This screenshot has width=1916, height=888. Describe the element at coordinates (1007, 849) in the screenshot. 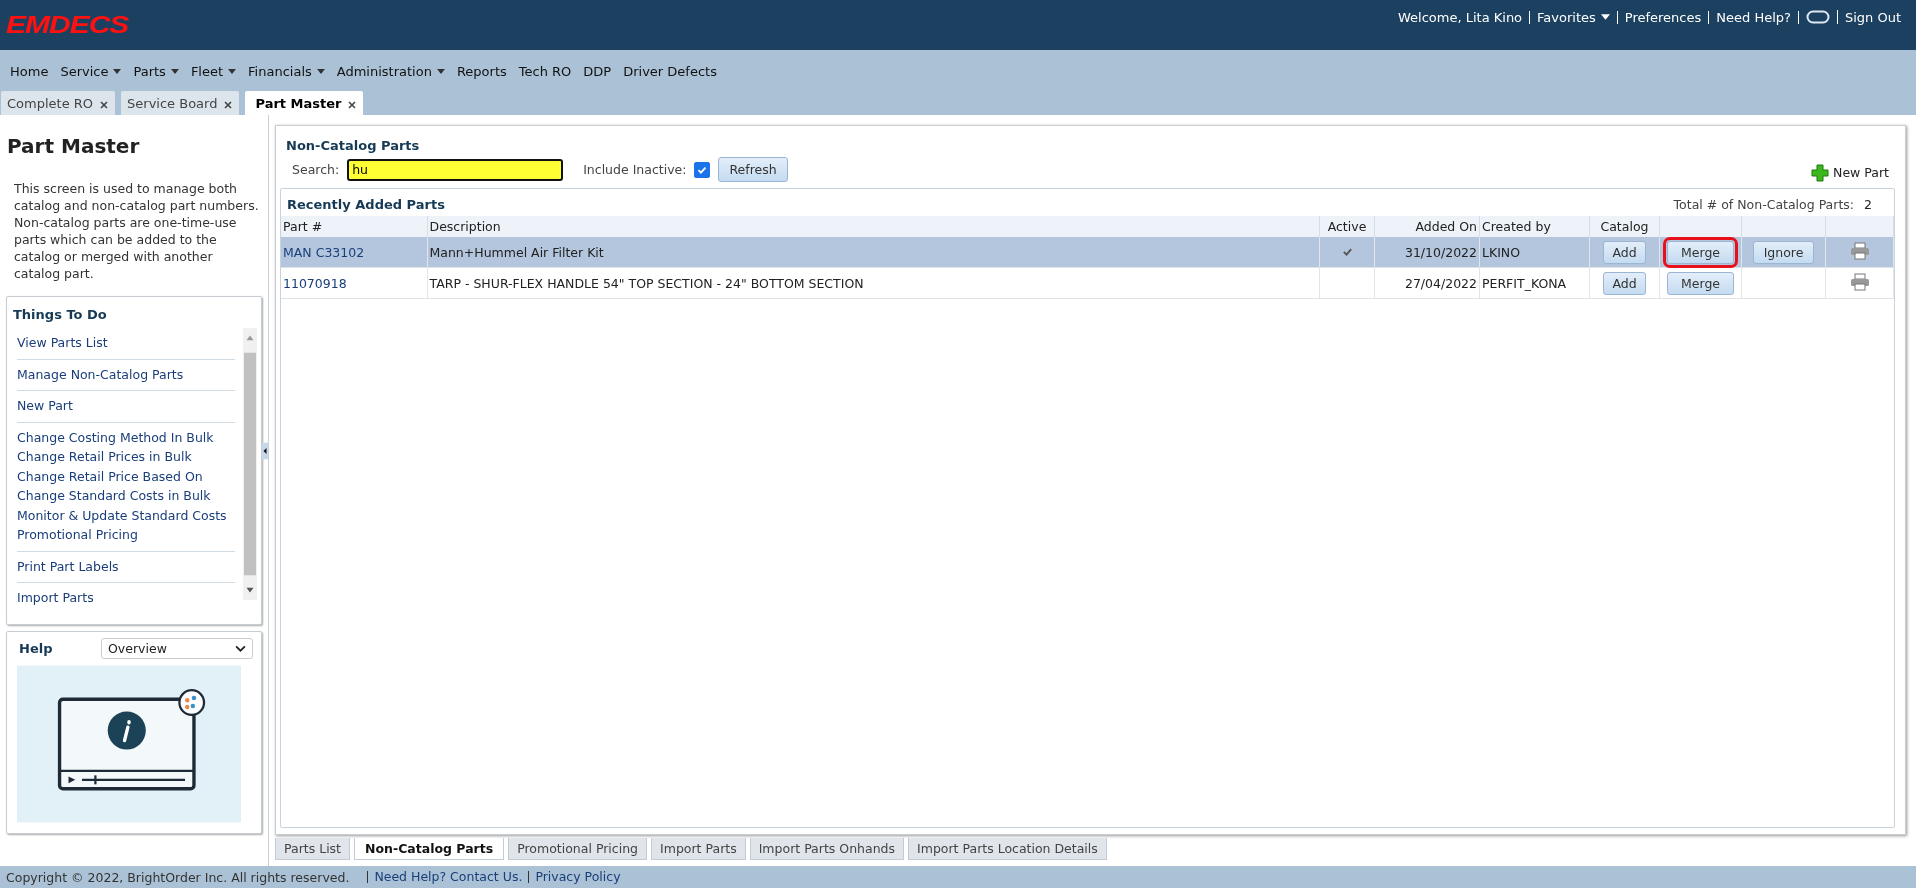

I see `tab: Import Parts Location Details` at that location.